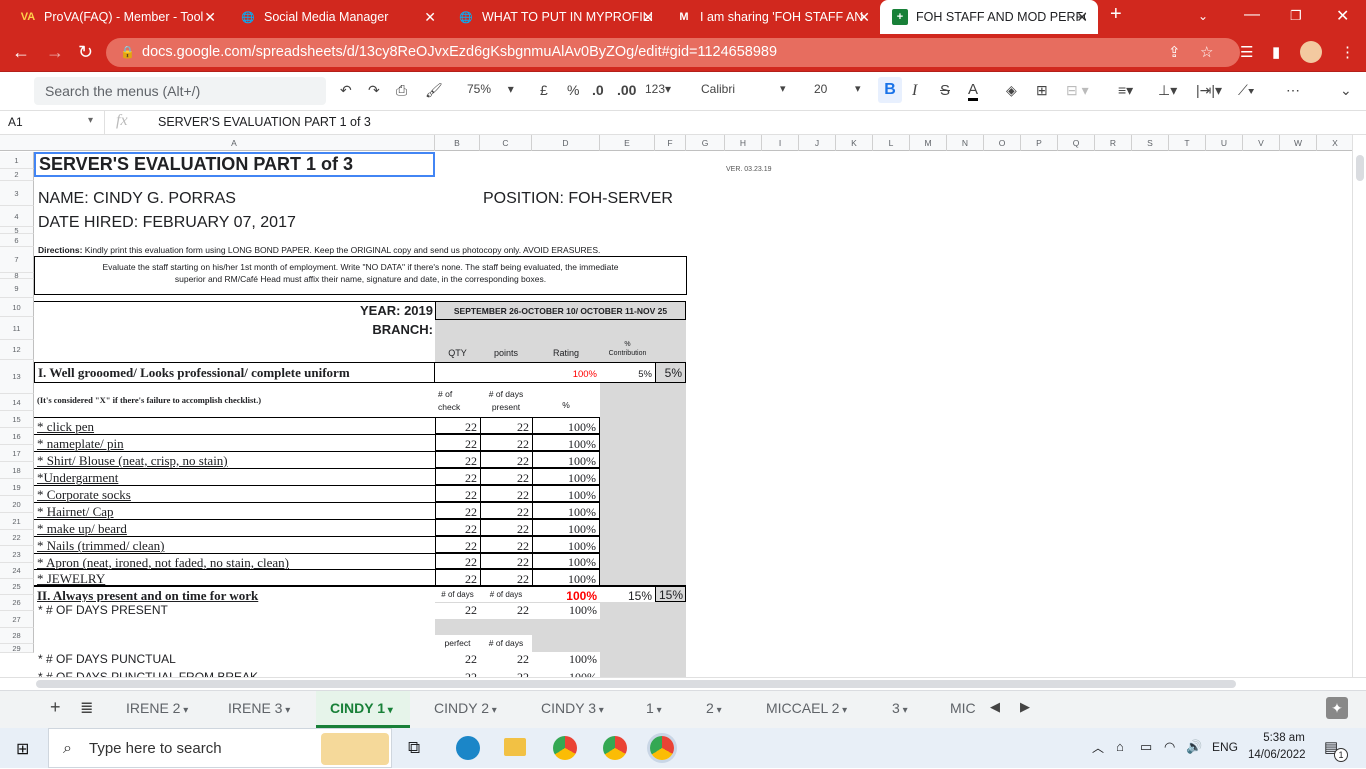  I want to click on collapse-chevron-icon: ⌄, so click(1346, 90).